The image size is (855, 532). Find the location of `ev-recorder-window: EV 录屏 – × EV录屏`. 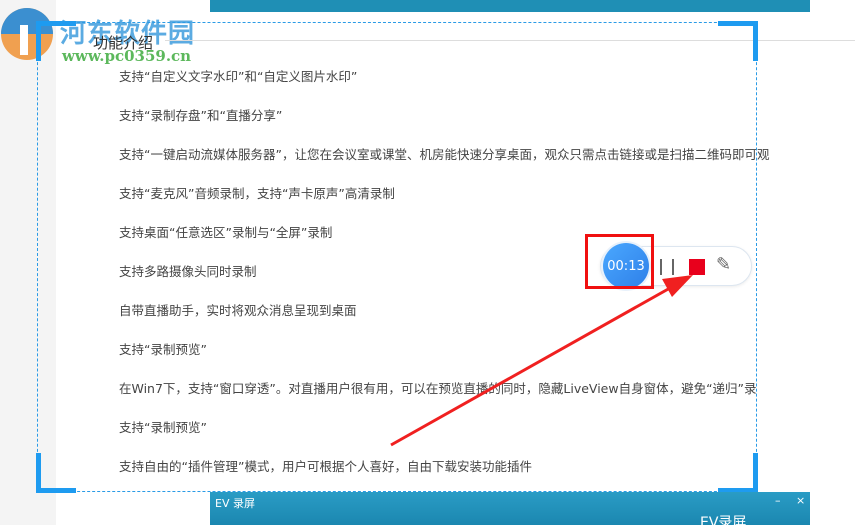

ev-recorder-window: EV 录屏 – × EV录屏 is located at coordinates (510, 511).